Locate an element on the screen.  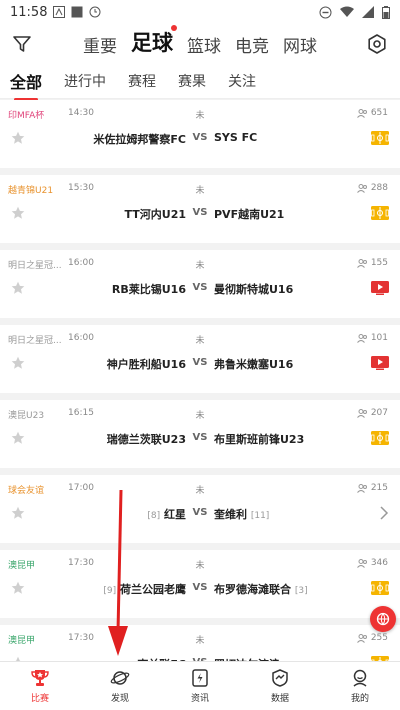
nav-profile: 我的 is located at coordinates (360, 686).